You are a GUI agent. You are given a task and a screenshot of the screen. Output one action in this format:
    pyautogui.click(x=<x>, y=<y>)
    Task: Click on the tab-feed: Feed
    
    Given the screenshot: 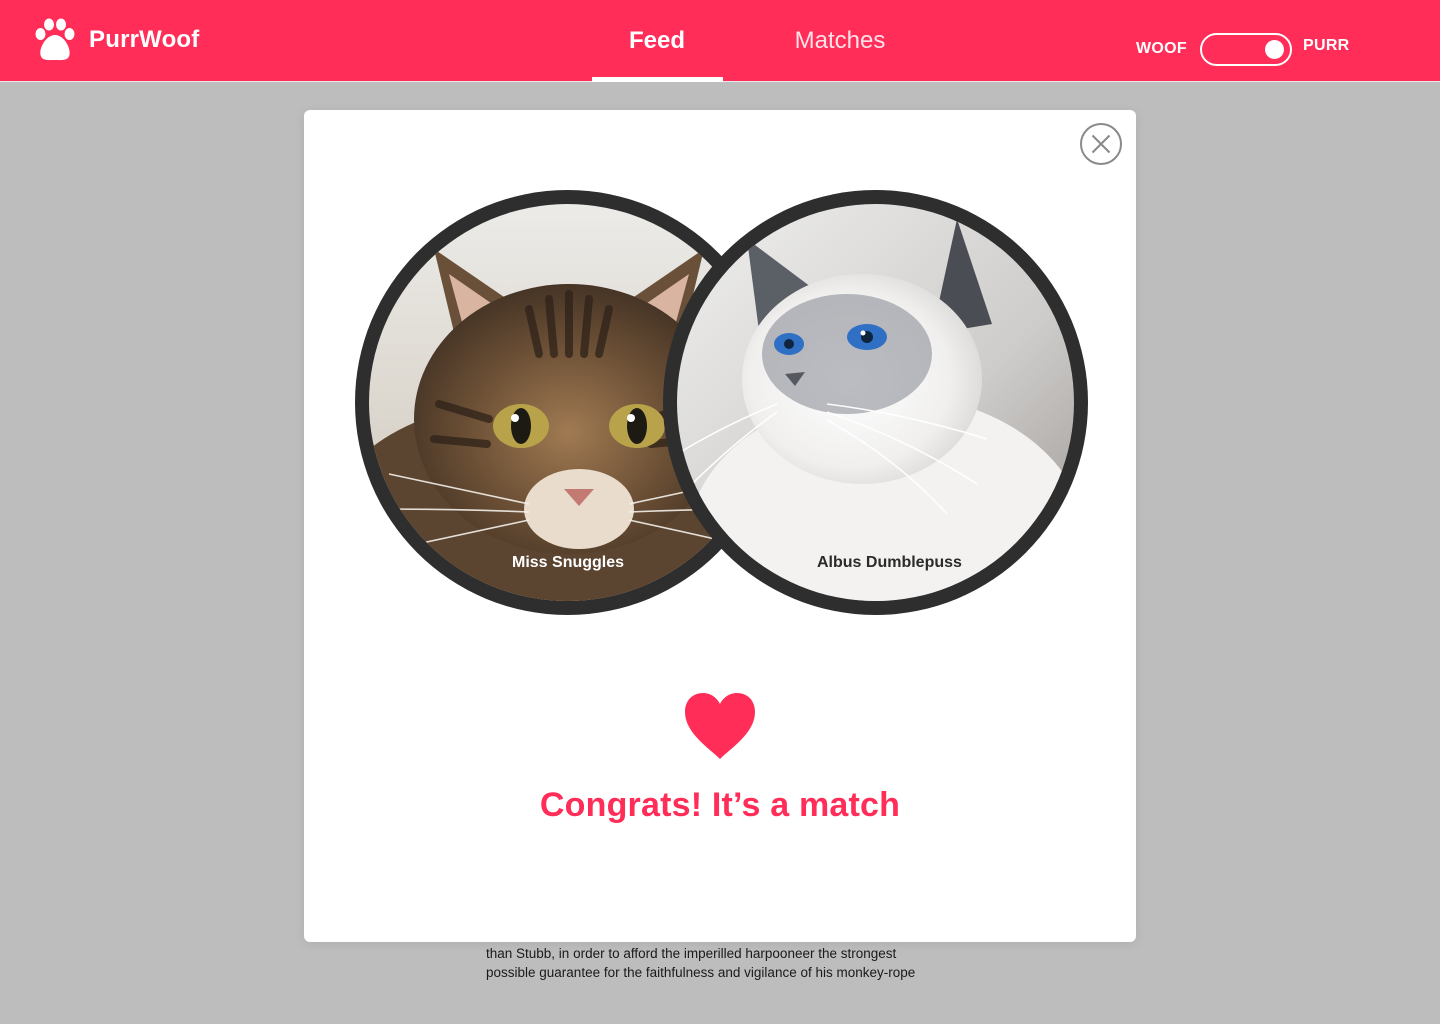 What is the action you would take?
    pyautogui.click(x=657, y=41)
    